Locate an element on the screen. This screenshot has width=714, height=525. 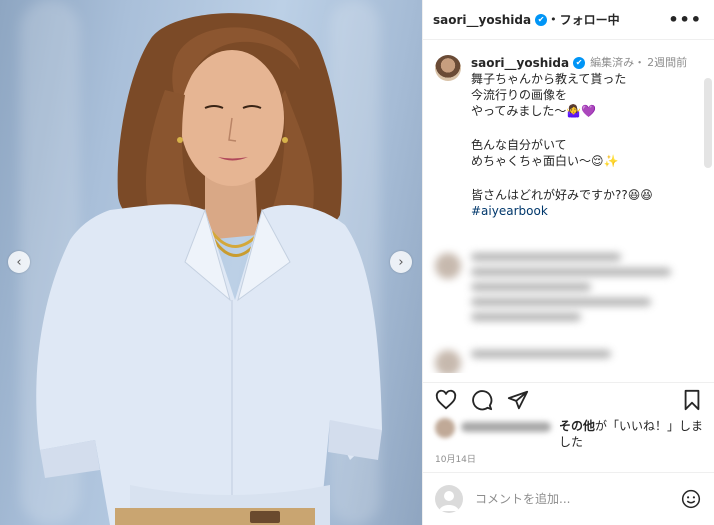
comment-icon is located at coordinates (482, 400).